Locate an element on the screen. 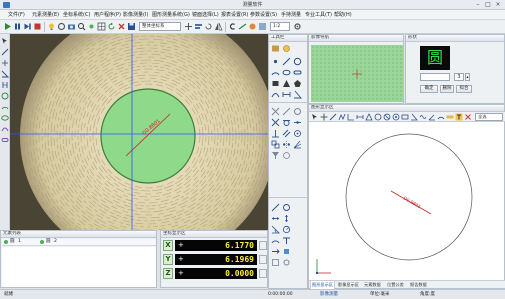  datum-icon is located at coordinates (286, 155).